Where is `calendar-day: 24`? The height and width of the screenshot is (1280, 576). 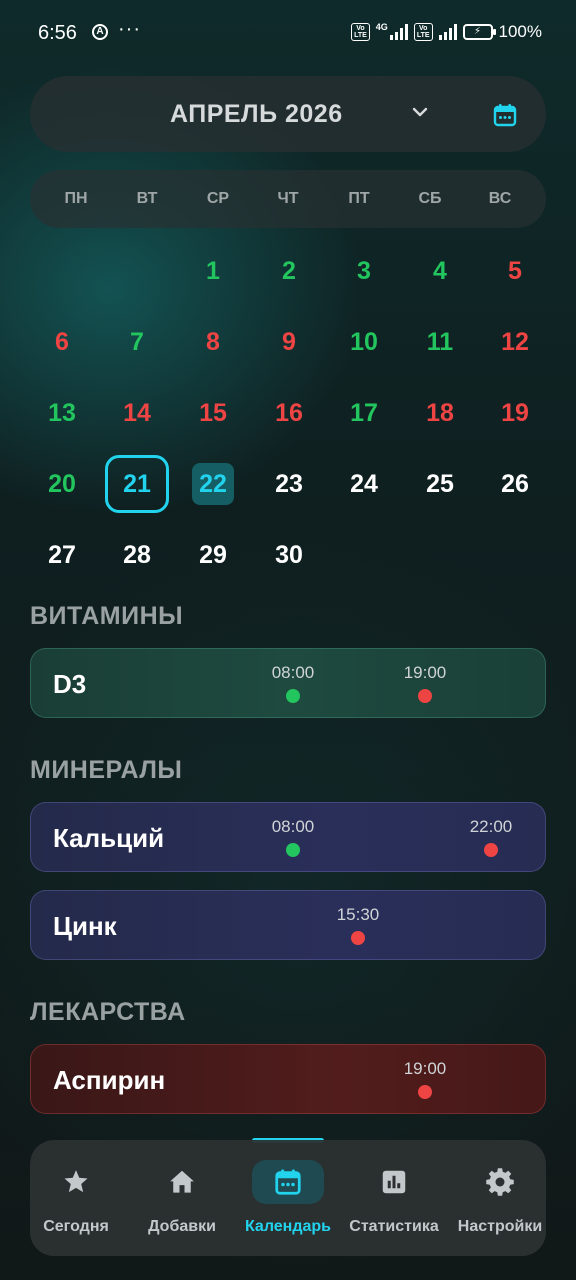 calendar-day: 24 is located at coordinates (364, 484).